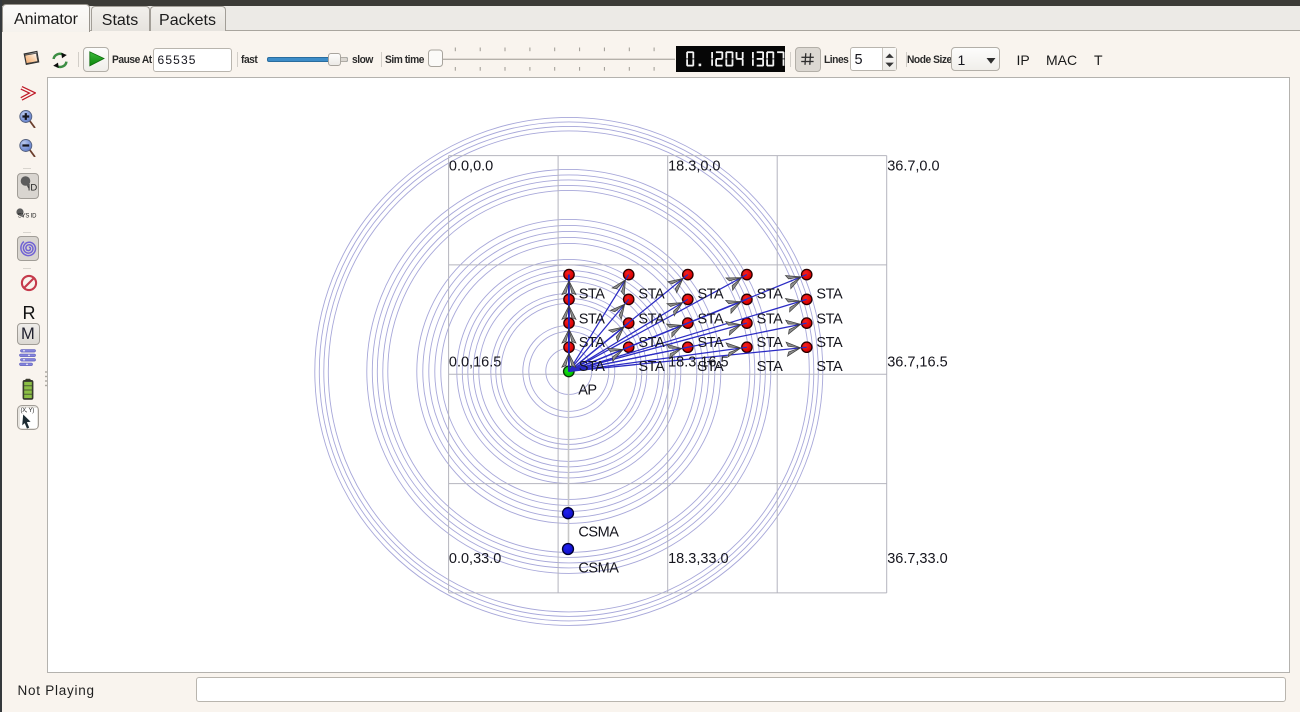  I want to click on svg-text: 36.7,16.5, so click(917, 362).